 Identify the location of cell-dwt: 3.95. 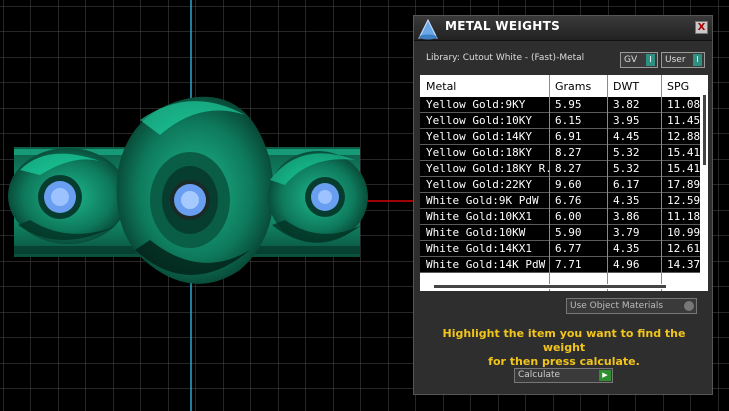
(626, 120).